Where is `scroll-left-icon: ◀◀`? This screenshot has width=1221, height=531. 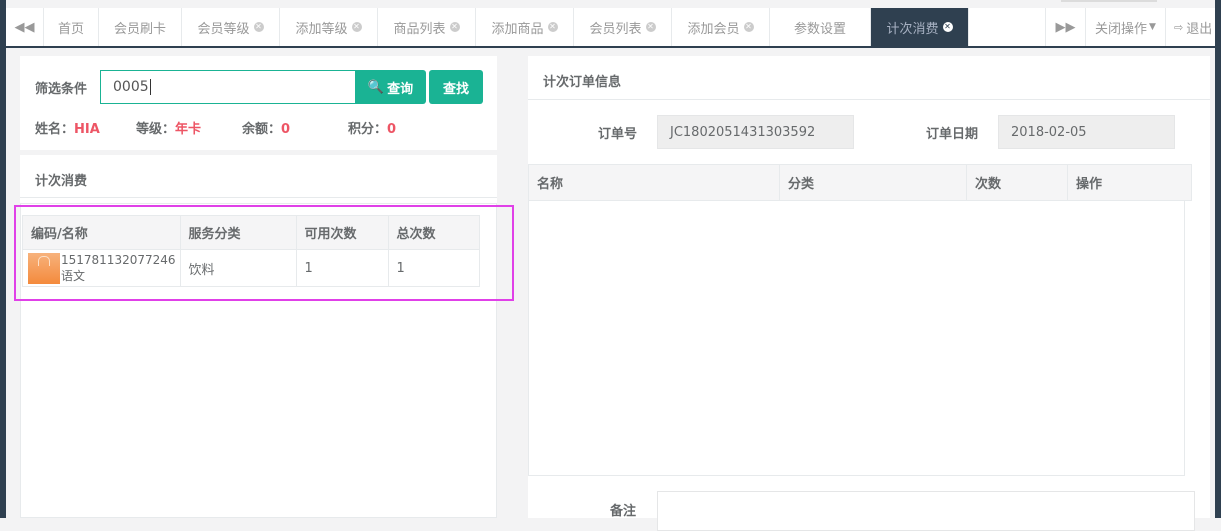
scroll-left-icon: ◀◀ is located at coordinates (25, 27).